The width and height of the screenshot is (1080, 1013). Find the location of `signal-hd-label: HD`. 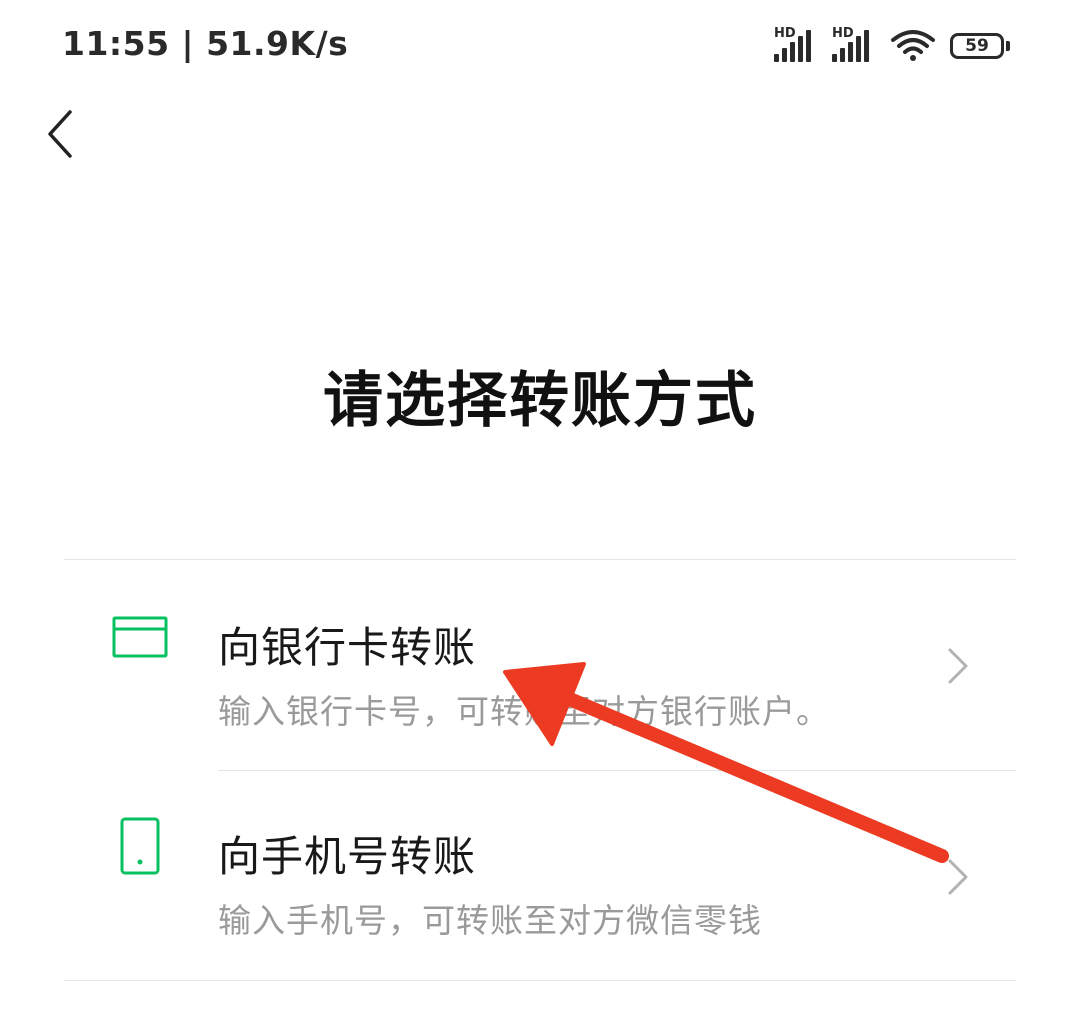

signal-hd-label: HD is located at coordinates (785, 33).